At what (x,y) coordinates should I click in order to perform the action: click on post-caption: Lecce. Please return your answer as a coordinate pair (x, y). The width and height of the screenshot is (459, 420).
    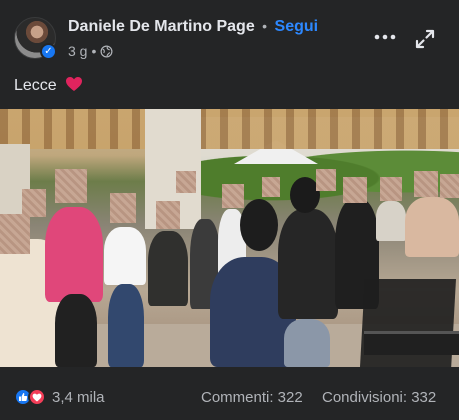
    Looking at the image, I should click on (48, 85).